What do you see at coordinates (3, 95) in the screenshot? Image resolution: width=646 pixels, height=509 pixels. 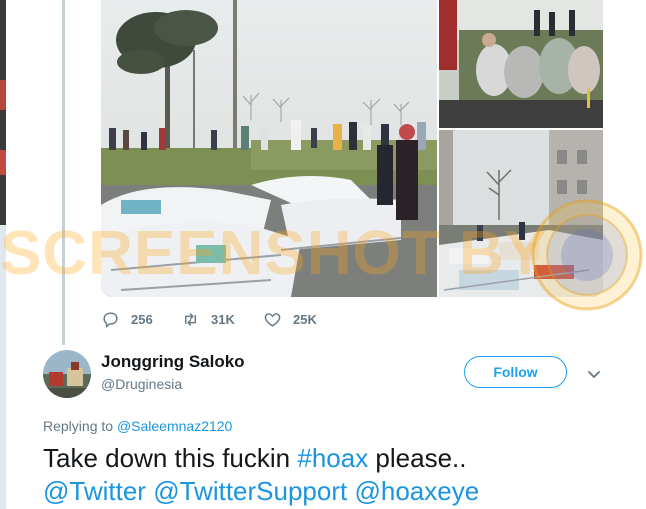 I see `left-edge-red-fragment` at bounding box center [3, 95].